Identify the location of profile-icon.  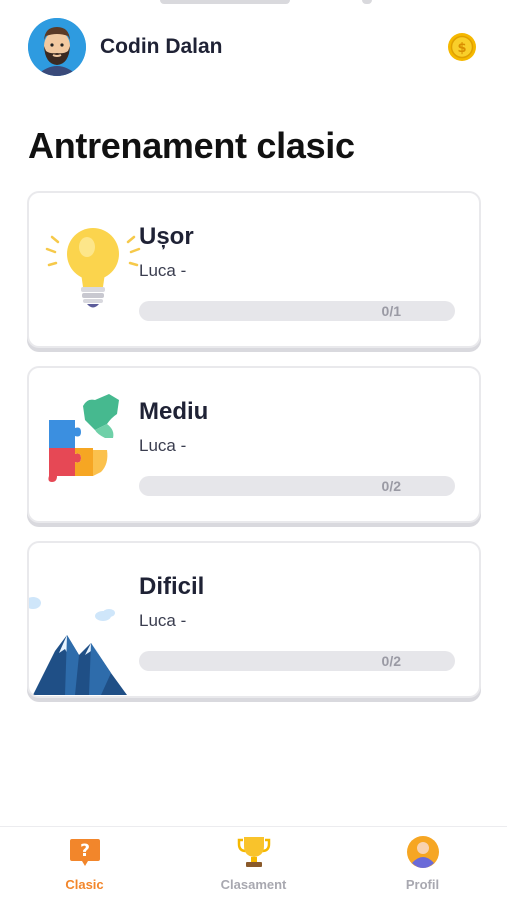
(423, 852).